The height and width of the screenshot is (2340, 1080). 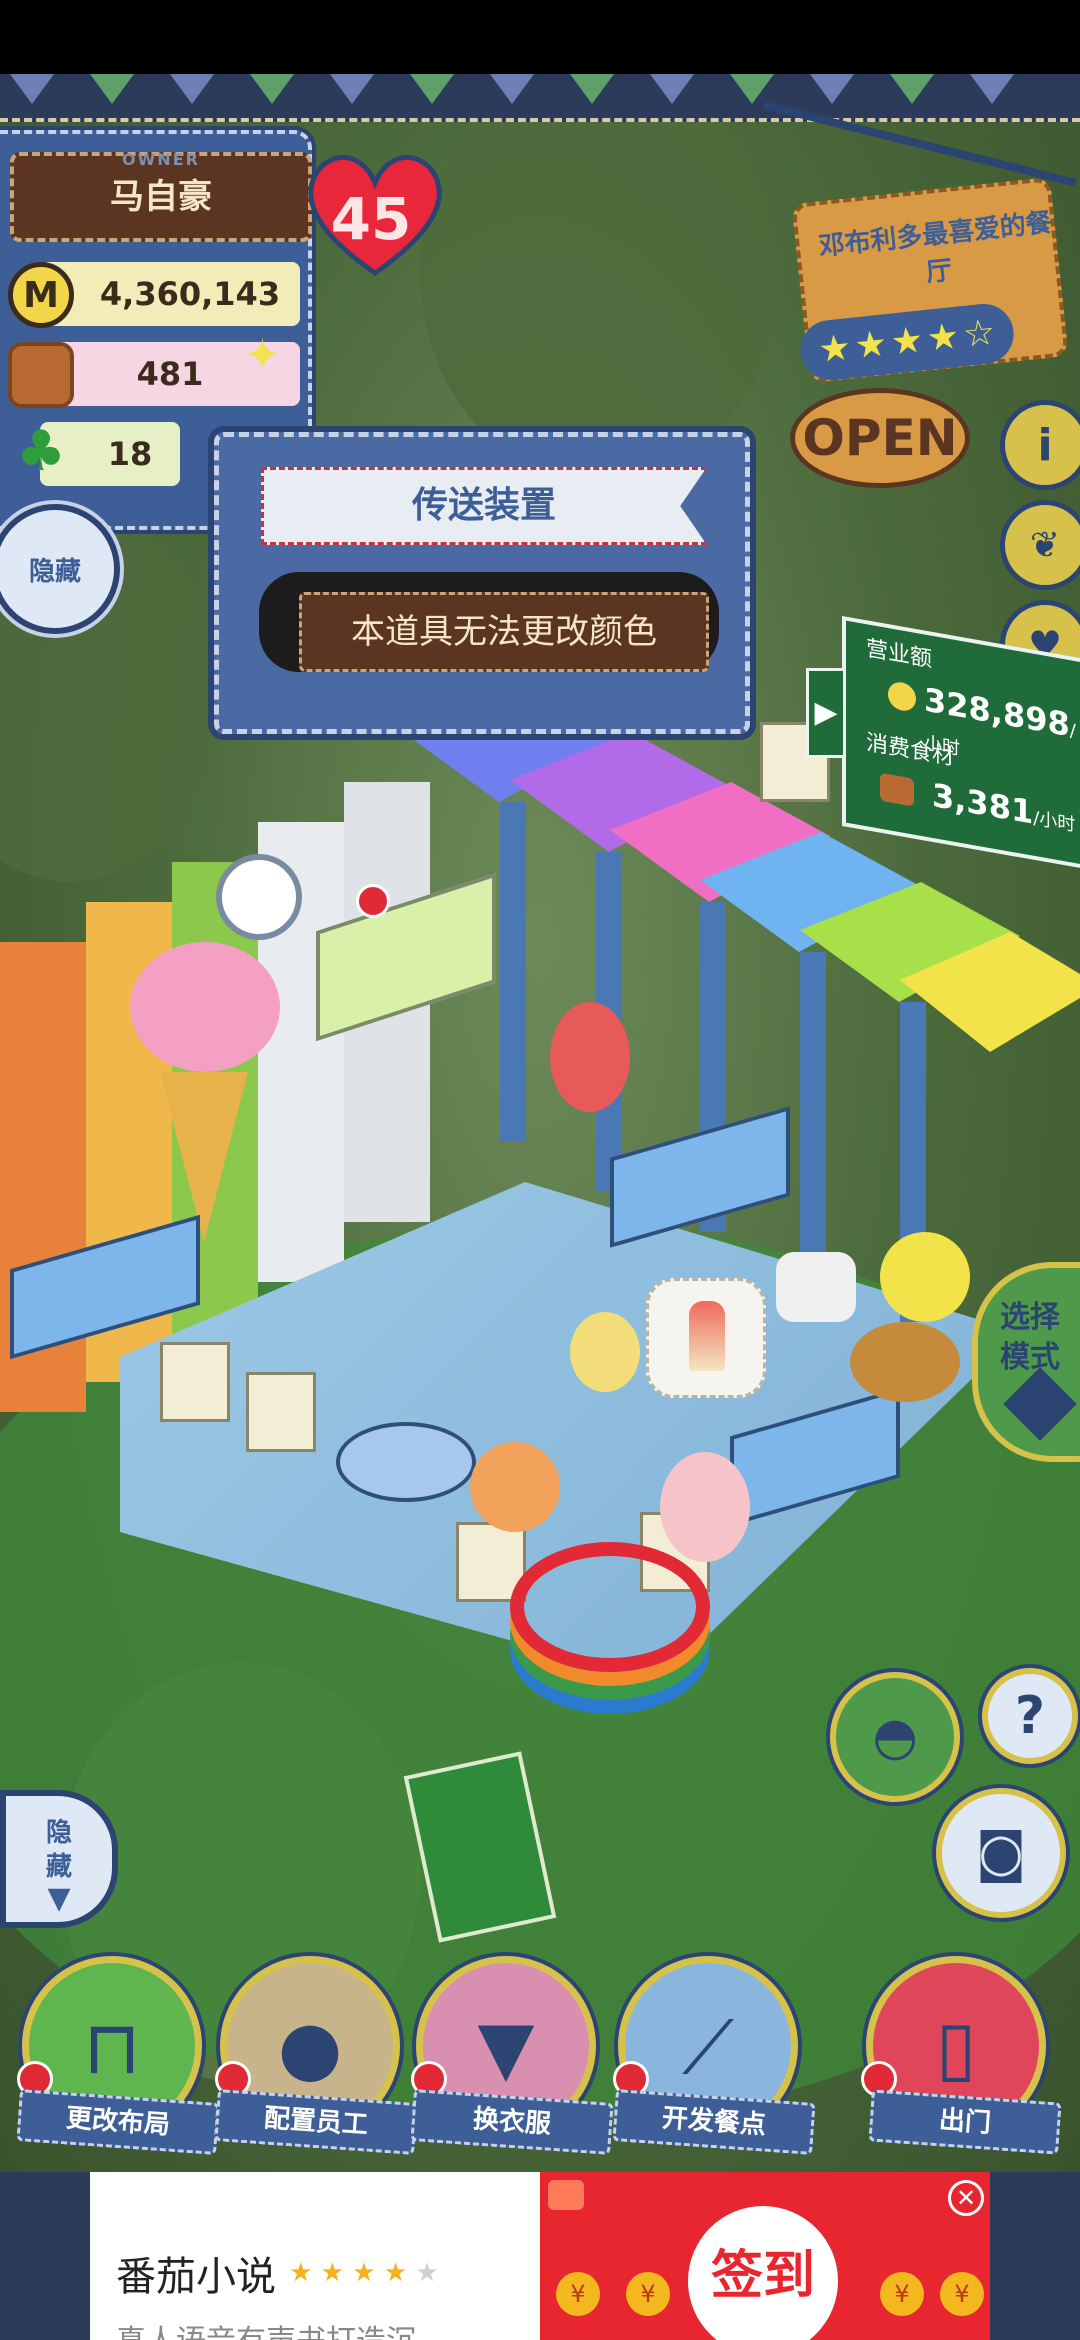 I want to click on hat-icon: ◓, so click(x=895, y=1737).